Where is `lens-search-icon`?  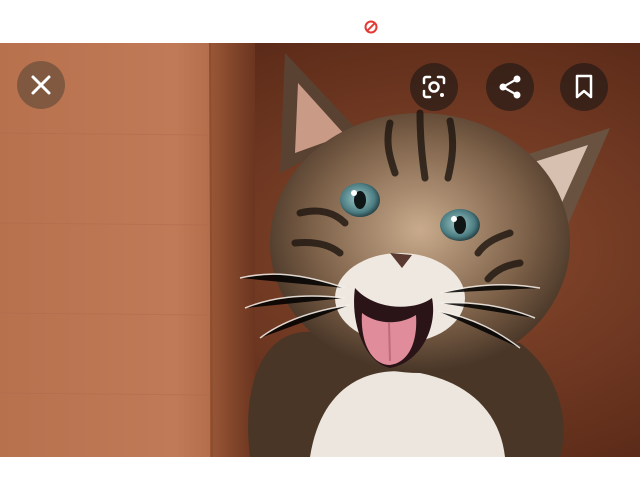
lens-search-icon is located at coordinates (434, 87).